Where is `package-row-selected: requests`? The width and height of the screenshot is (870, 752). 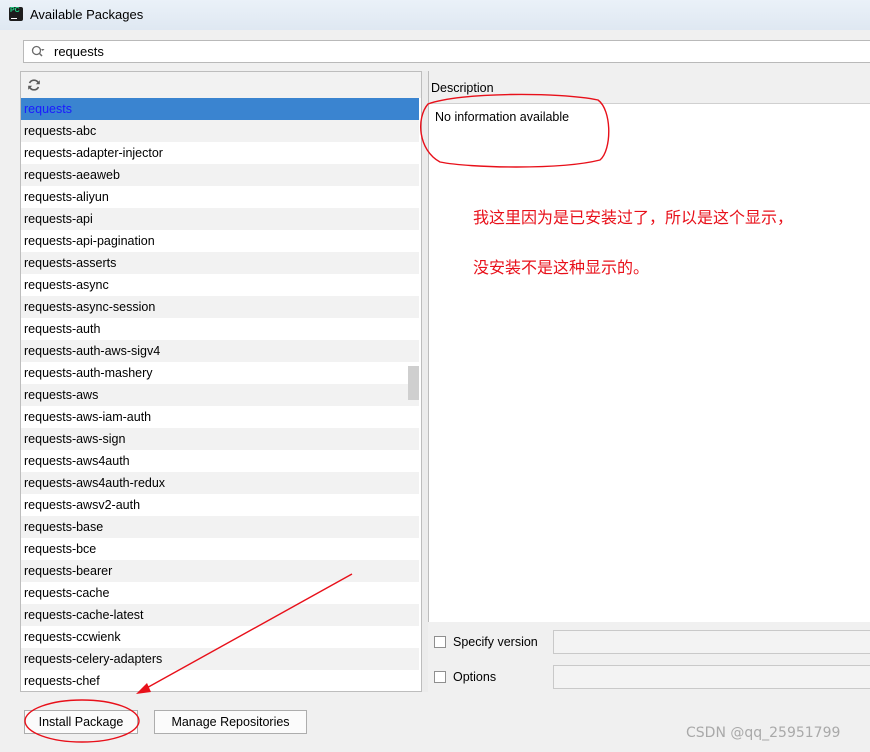 package-row-selected: requests is located at coordinates (220, 109).